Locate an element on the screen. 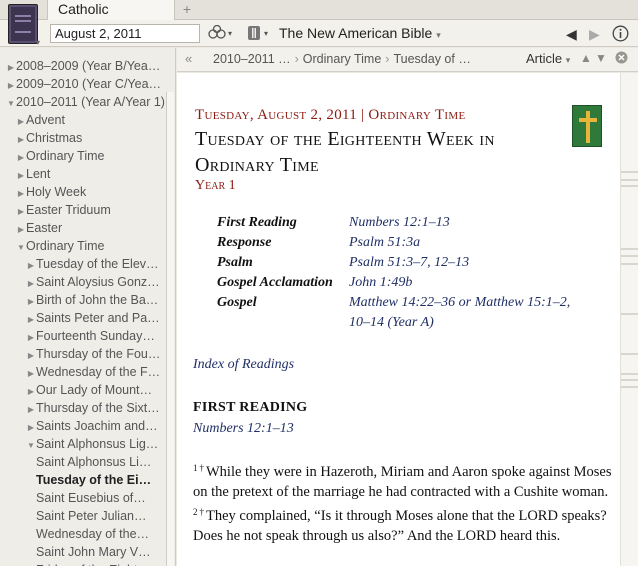 The image size is (638, 566). arrow-down-icon: ▼ is located at coordinates (601, 58).